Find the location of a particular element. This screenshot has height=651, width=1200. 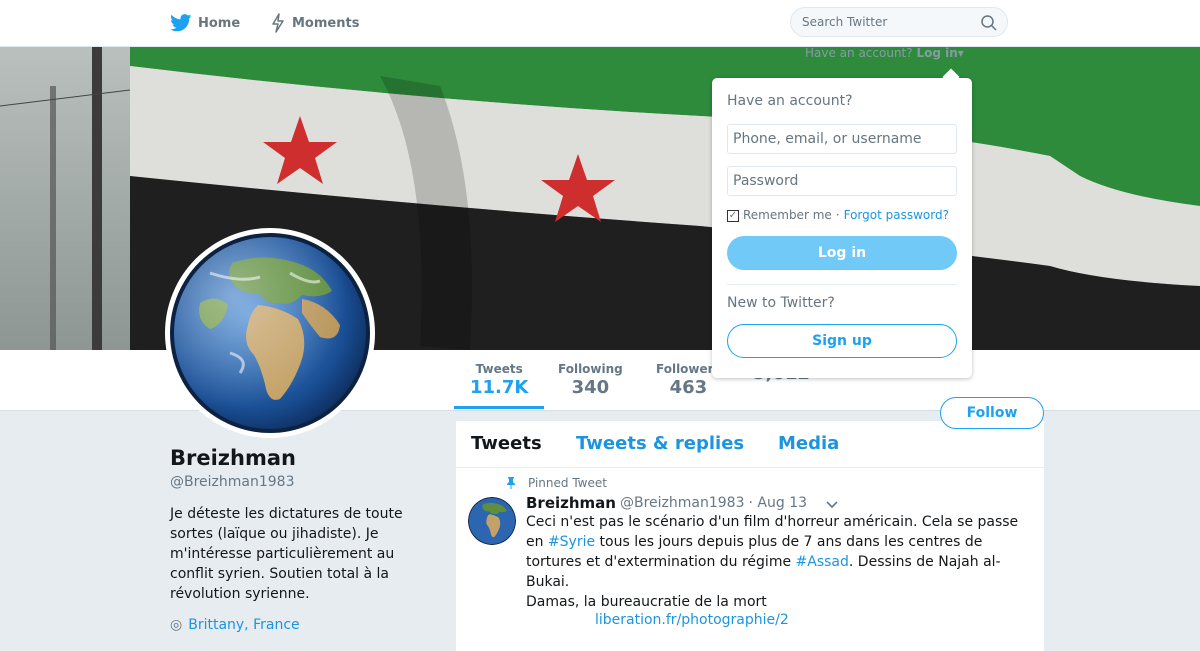

location-pin-icon: ◎ is located at coordinates (176, 625).